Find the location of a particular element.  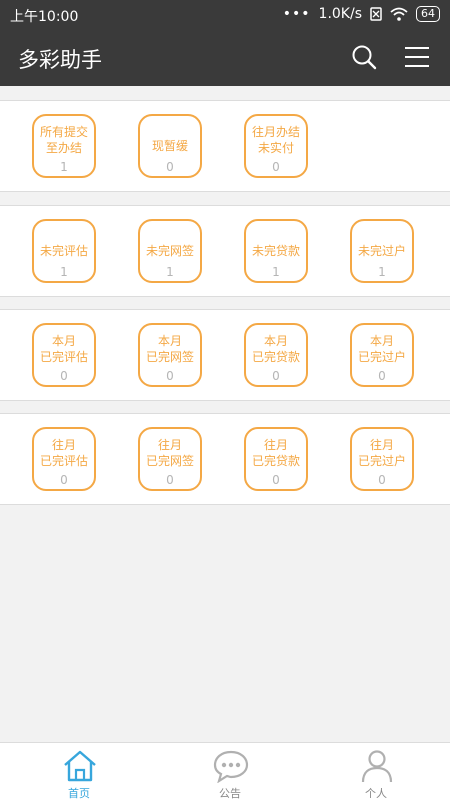

tab-label: 首页 is located at coordinates (79, 793).